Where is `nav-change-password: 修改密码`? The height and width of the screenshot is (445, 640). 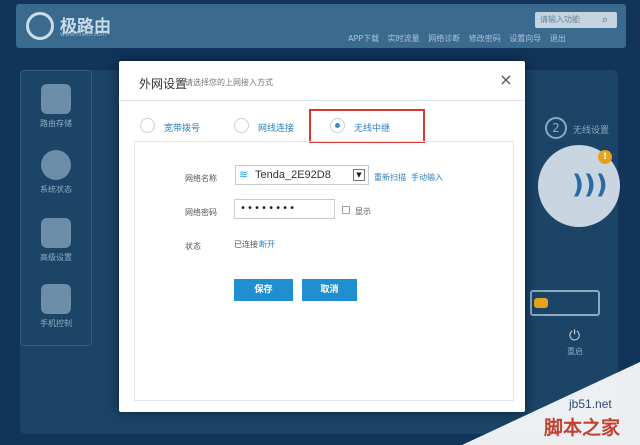
nav-change-password: 修改密码 is located at coordinates (485, 38).